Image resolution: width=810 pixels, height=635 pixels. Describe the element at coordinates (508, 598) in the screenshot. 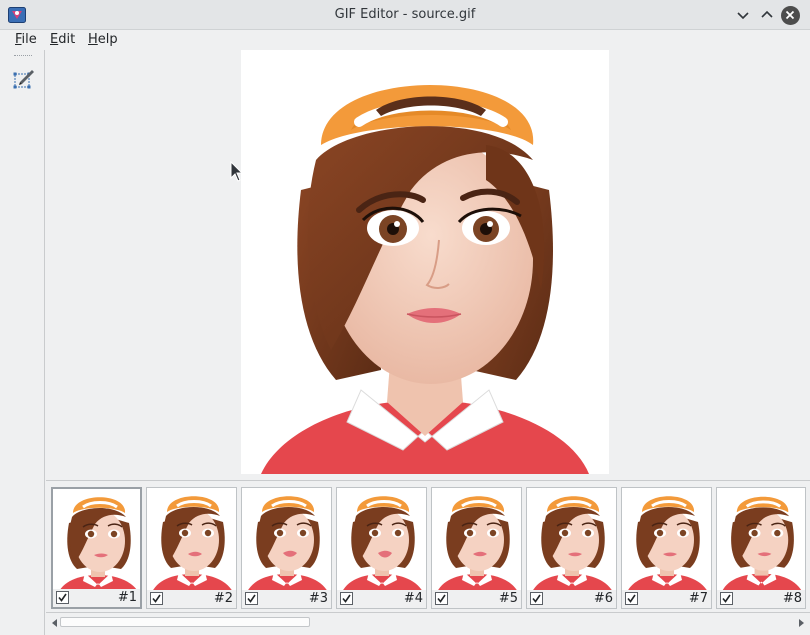

I see `frame-number-label: #5` at that location.